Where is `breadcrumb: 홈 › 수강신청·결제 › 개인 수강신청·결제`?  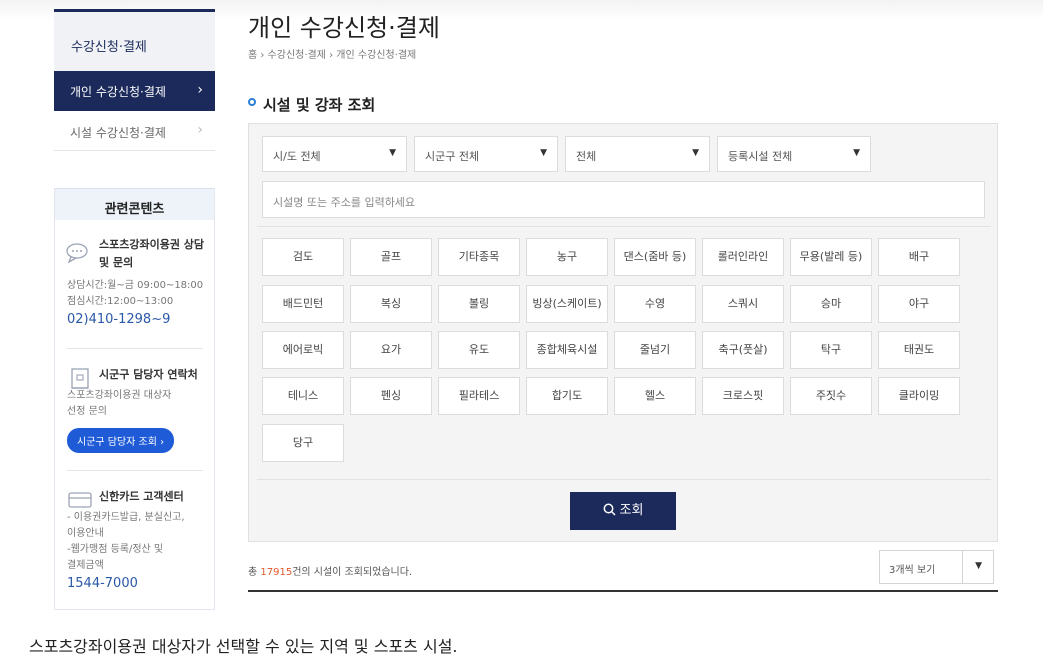
breadcrumb: 홈 › 수강신청·결제 › 개인 수강신청·결제 is located at coordinates (332, 55).